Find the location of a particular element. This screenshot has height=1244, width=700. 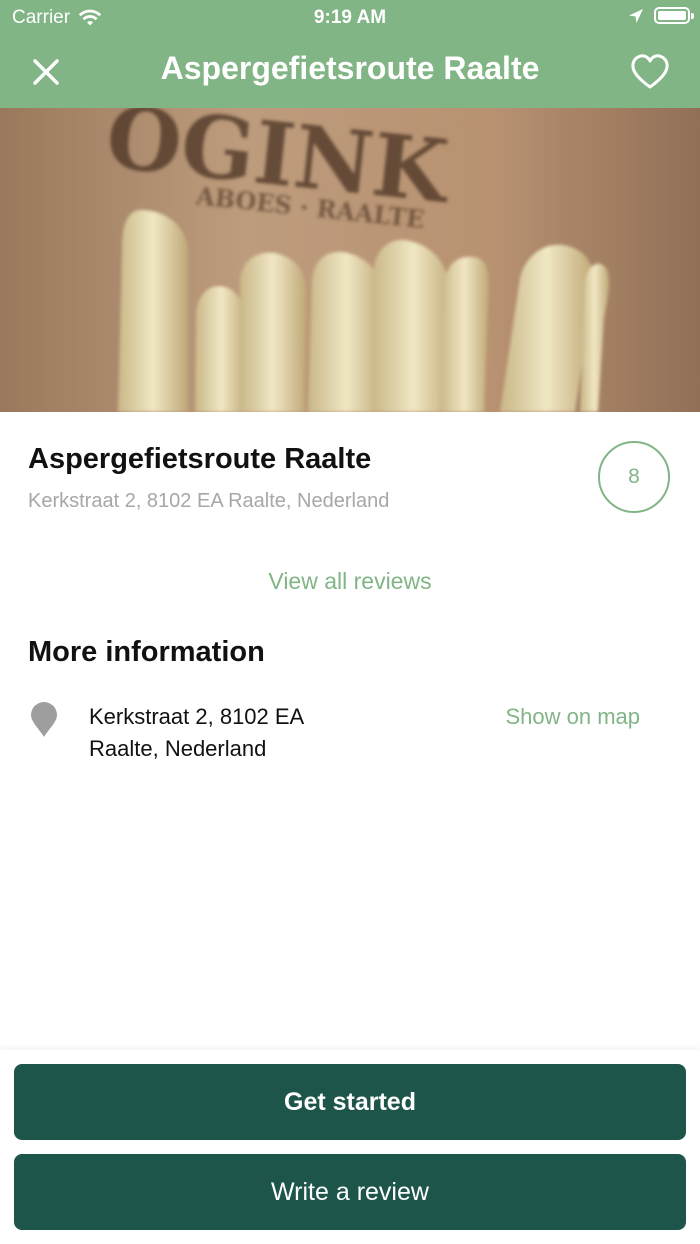

nav-title: Aspergefietsroute Raalte is located at coordinates (350, 68).